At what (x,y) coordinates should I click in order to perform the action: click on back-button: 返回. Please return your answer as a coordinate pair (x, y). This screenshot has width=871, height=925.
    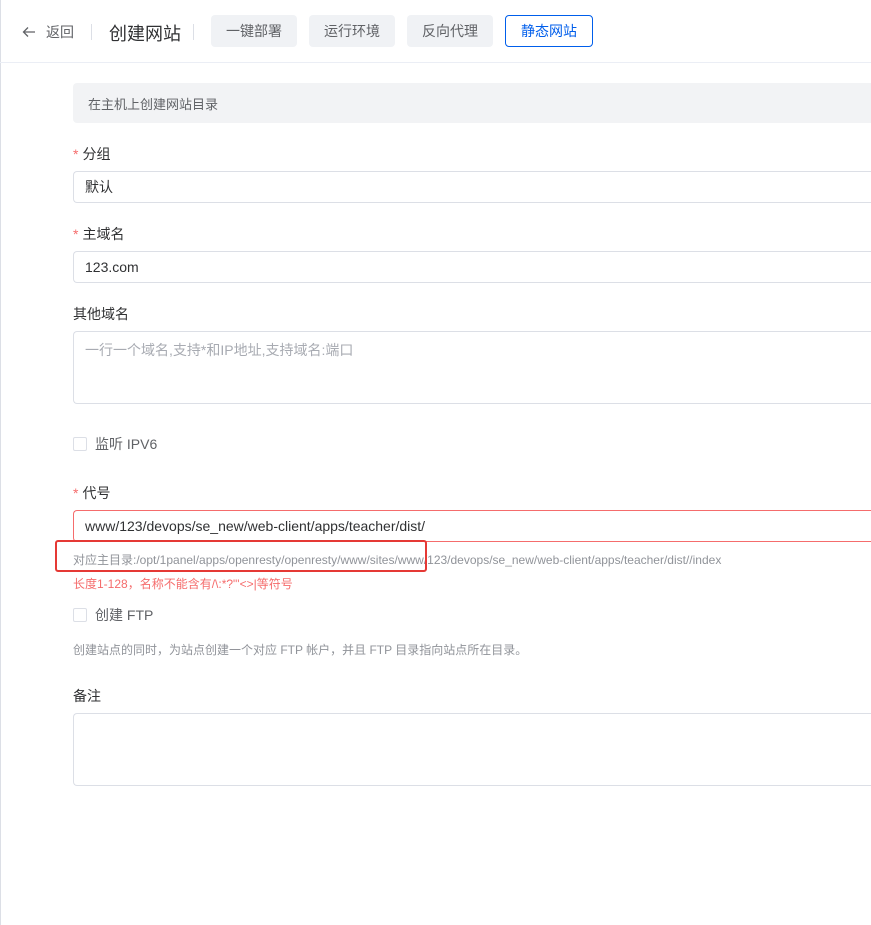
    Looking at the image, I should click on (48, 32).